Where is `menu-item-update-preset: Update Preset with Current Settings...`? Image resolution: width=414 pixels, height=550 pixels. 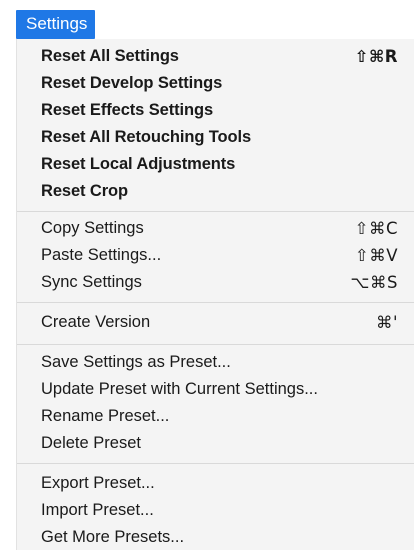
menu-item-update-preset: Update Preset with Current Settings... is located at coordinates (215, 389).